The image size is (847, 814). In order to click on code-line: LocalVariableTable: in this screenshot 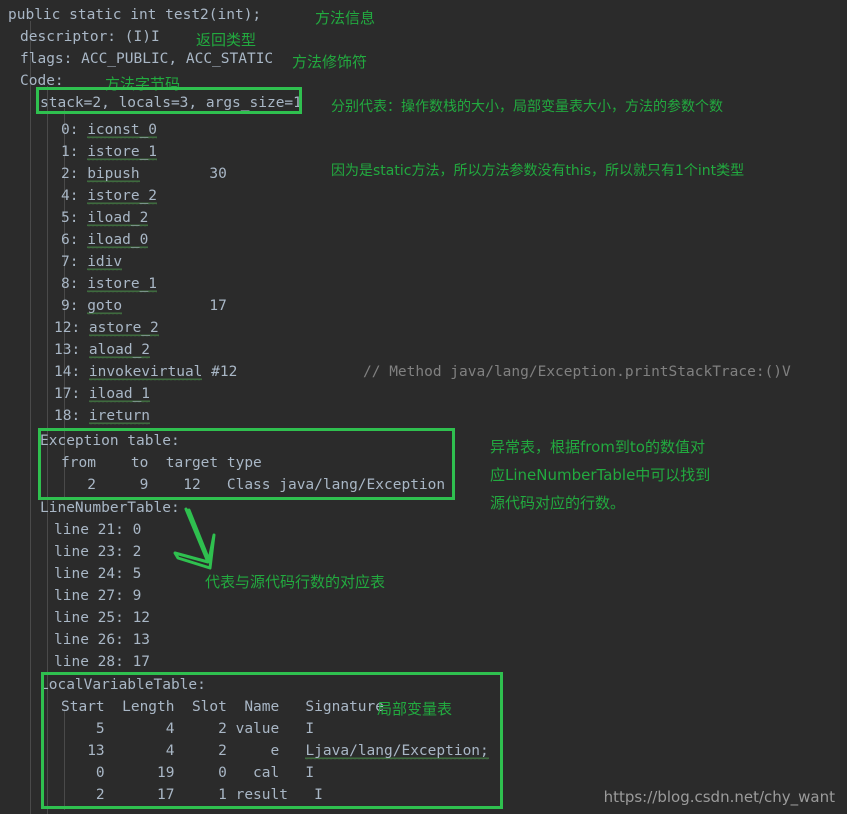, I will do `click(103, 685)`.